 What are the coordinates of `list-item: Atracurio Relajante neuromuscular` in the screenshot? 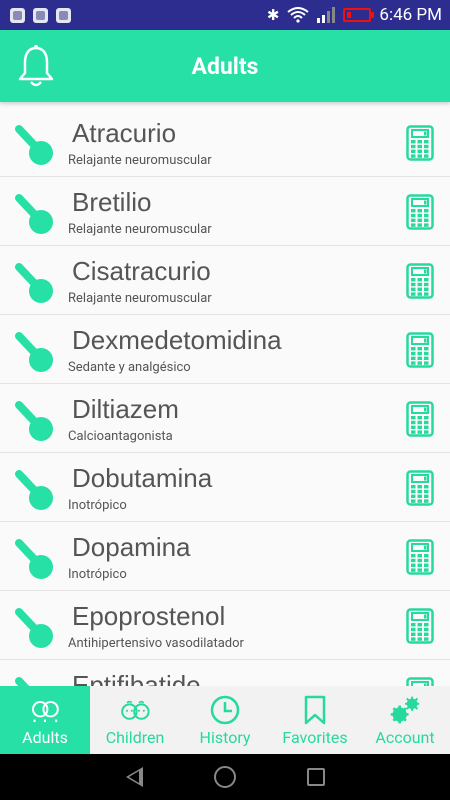 It's located at (225, 142).